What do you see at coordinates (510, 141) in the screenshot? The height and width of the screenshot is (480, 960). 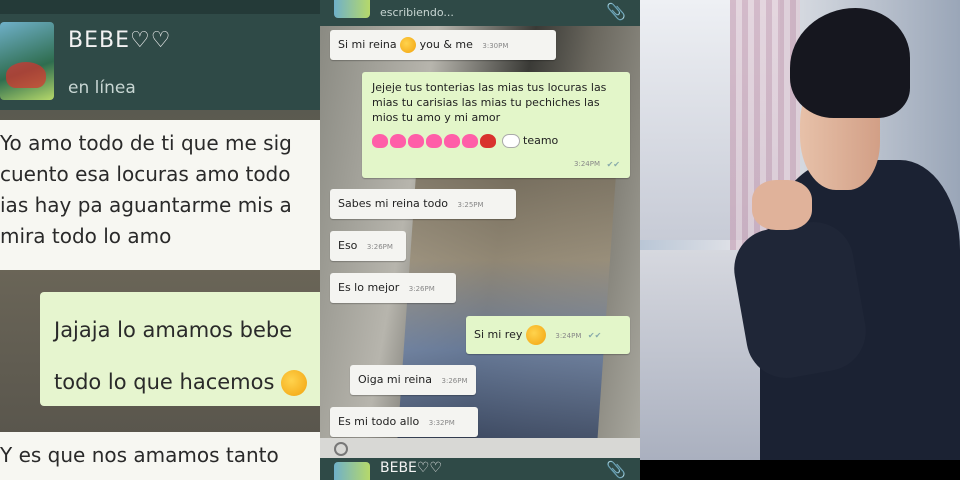 I see `speech-bubble-icon` at bounding box center [510, 141].